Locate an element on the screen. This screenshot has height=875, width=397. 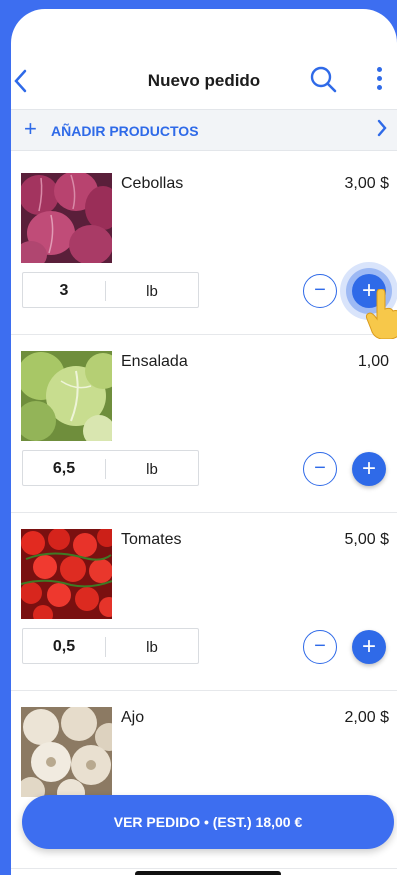
home-indicator is located at coordinates (208, 873).